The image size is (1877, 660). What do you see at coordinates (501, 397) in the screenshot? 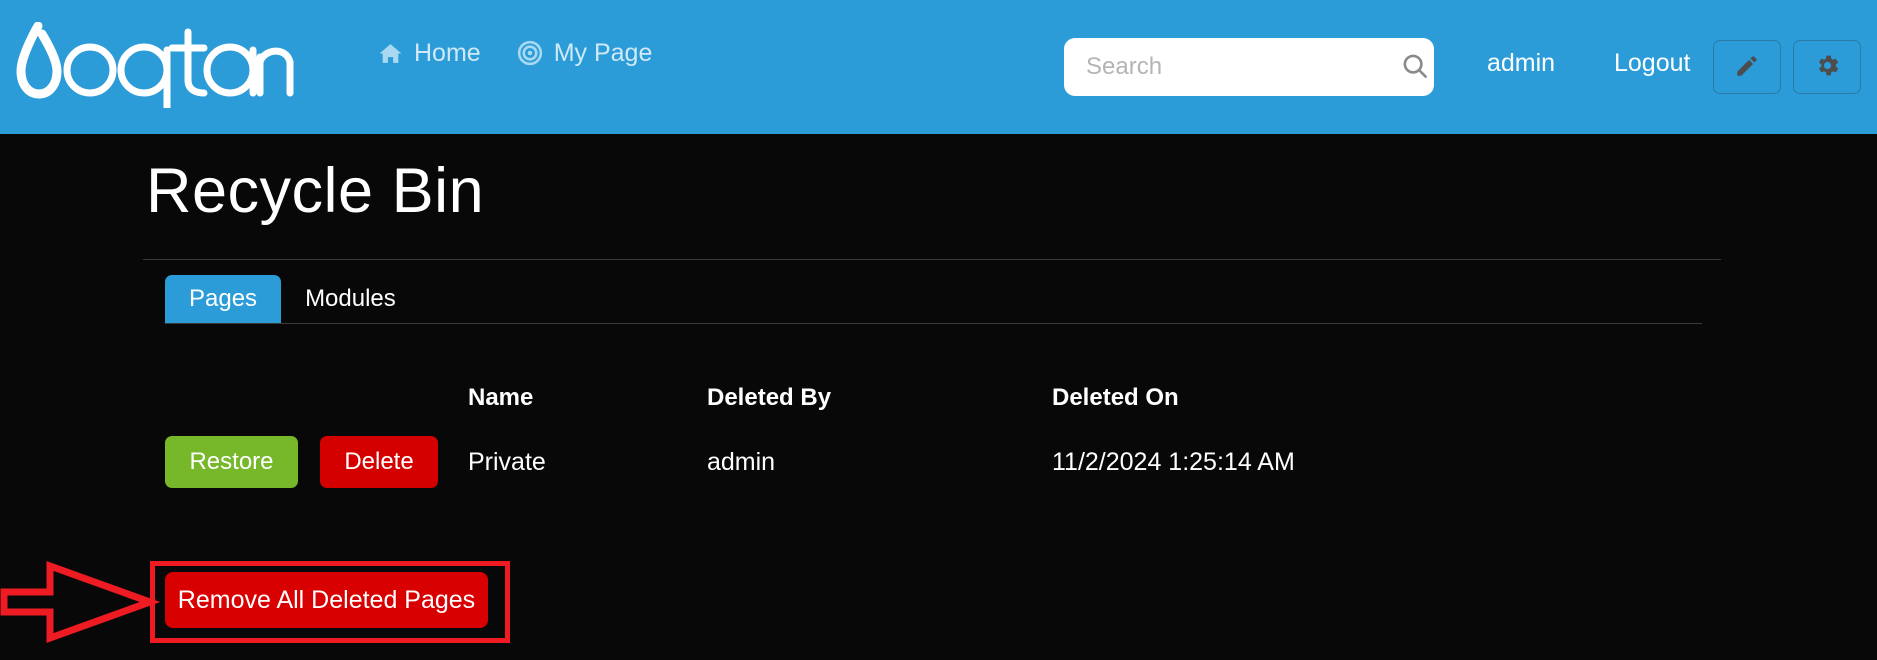
I see `column-header-name: Name` at bounding box center [501, 397].